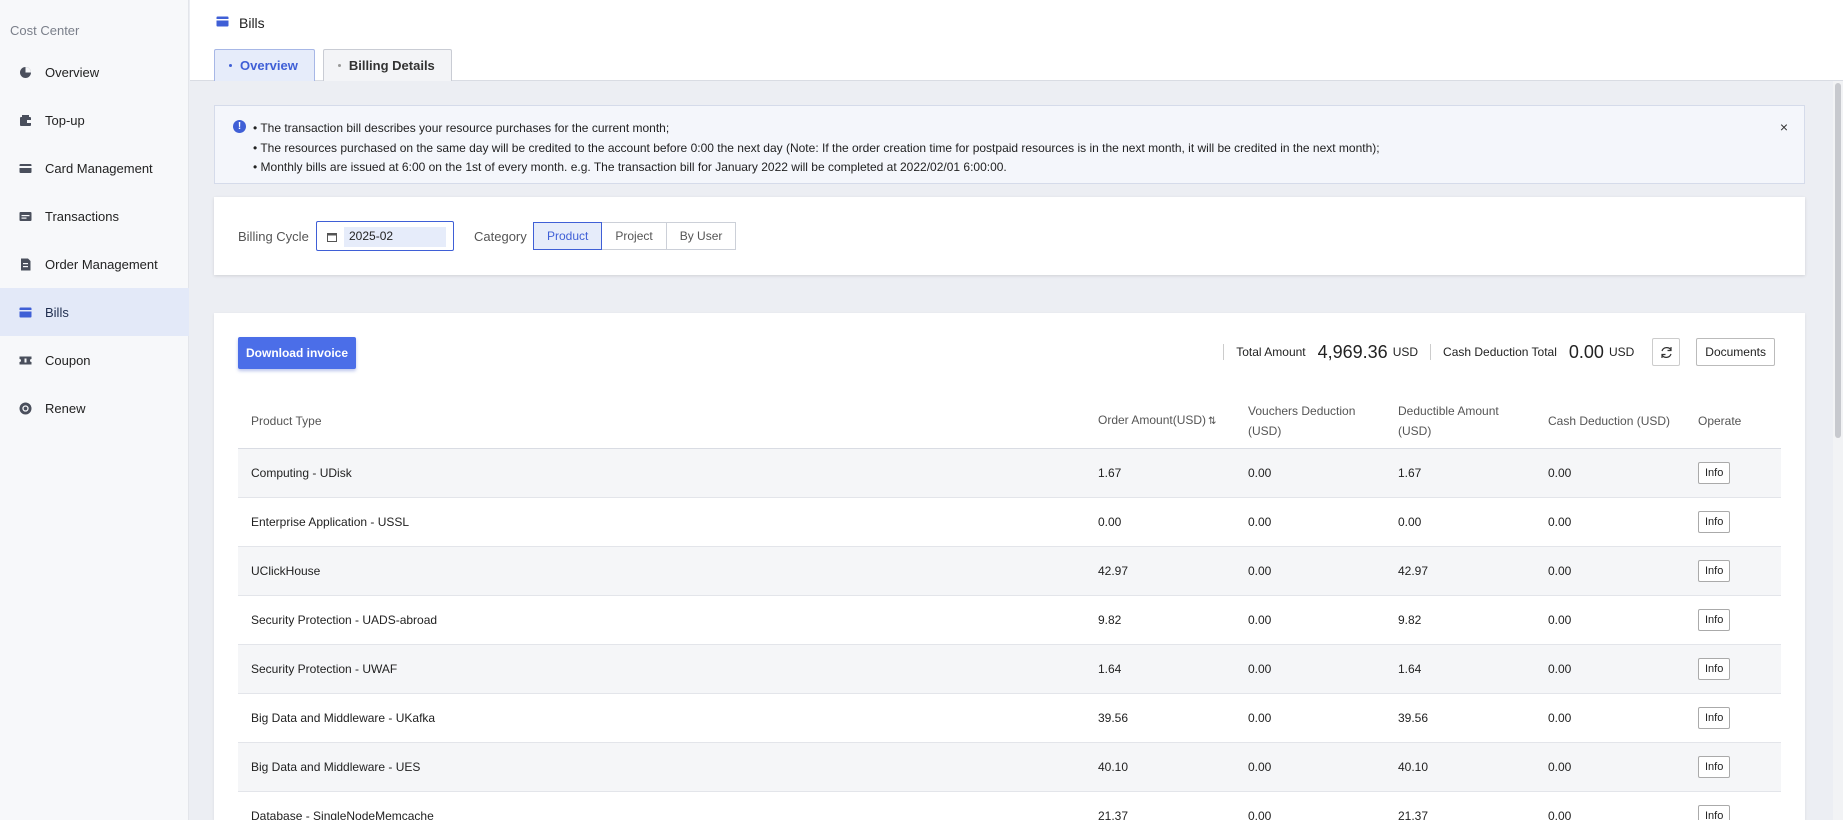  Describe the element at coordinates (500, 236) in the screenshot. I see `category-label: Category` at that location.